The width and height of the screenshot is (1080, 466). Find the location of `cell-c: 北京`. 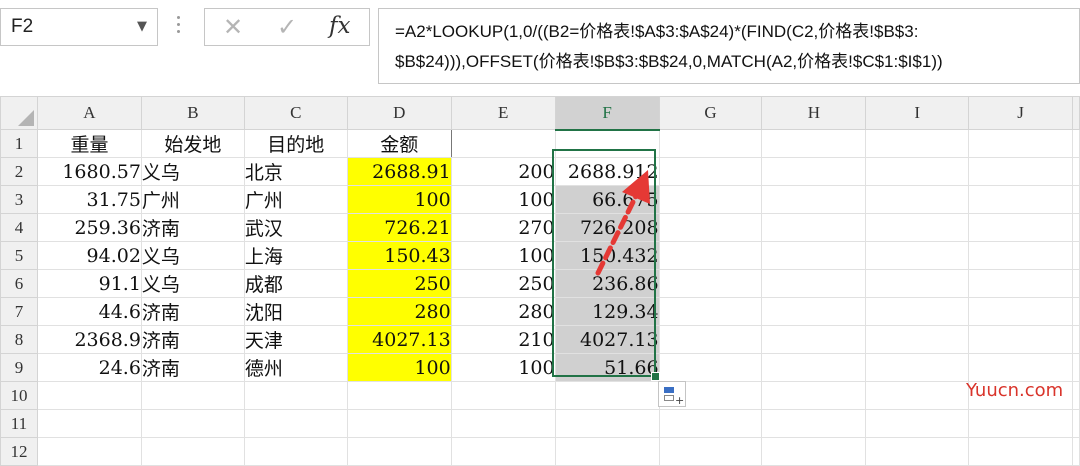

cell-c: 北京 is located at coordinates (295, 171).